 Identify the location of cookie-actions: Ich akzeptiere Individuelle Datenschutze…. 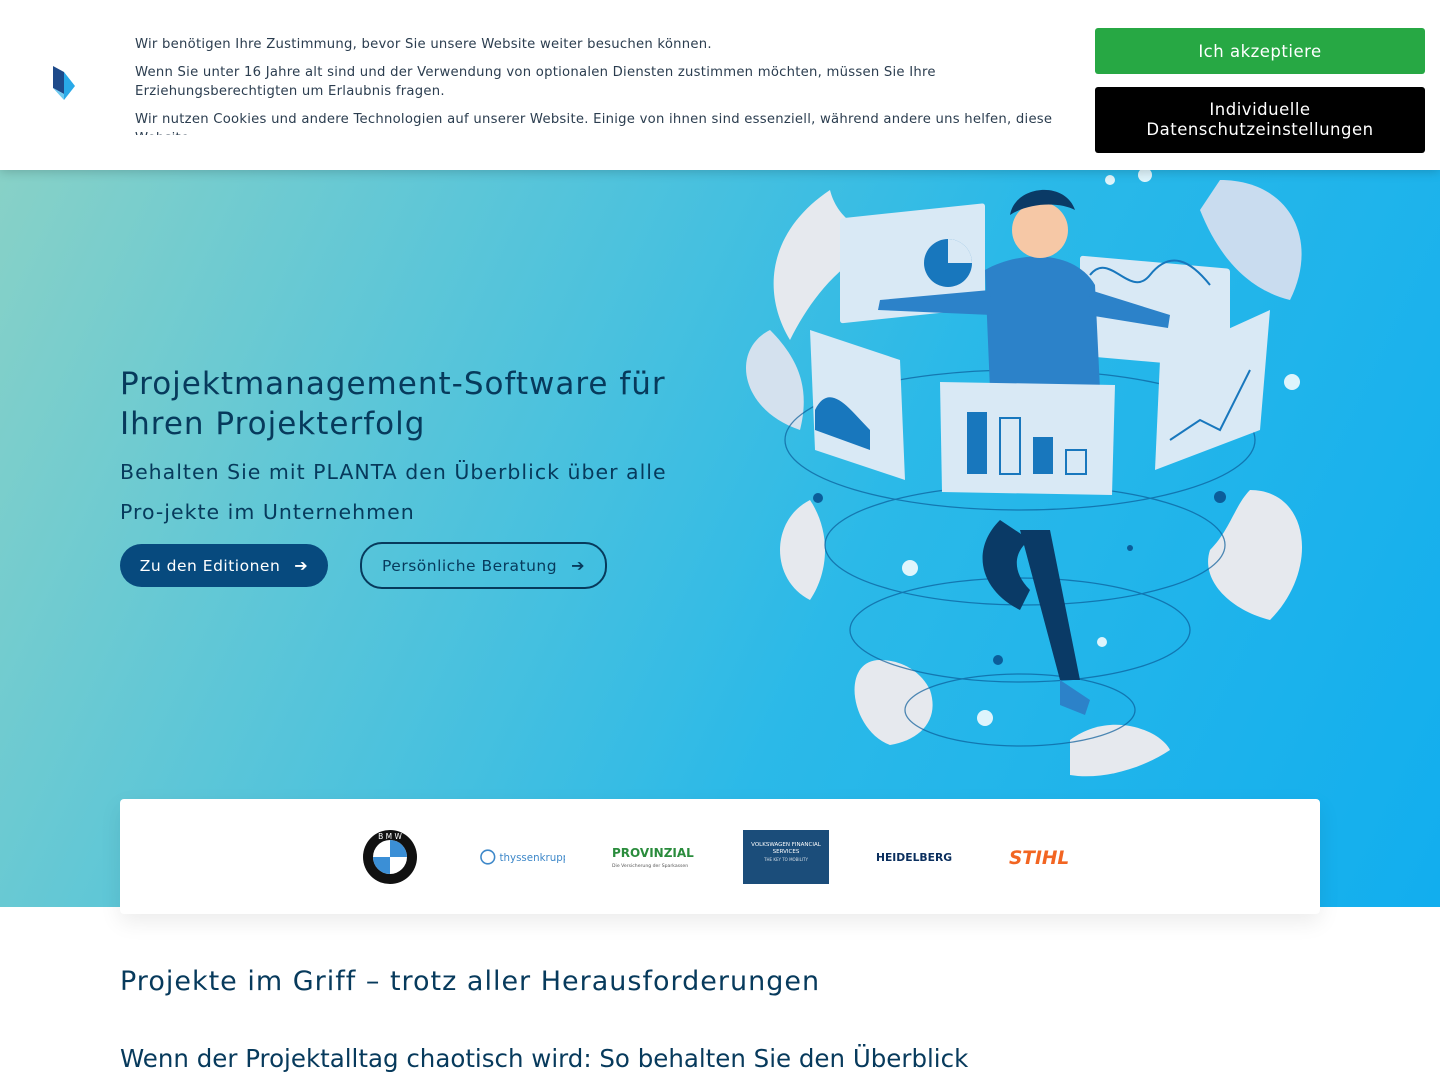
(1260, 90).